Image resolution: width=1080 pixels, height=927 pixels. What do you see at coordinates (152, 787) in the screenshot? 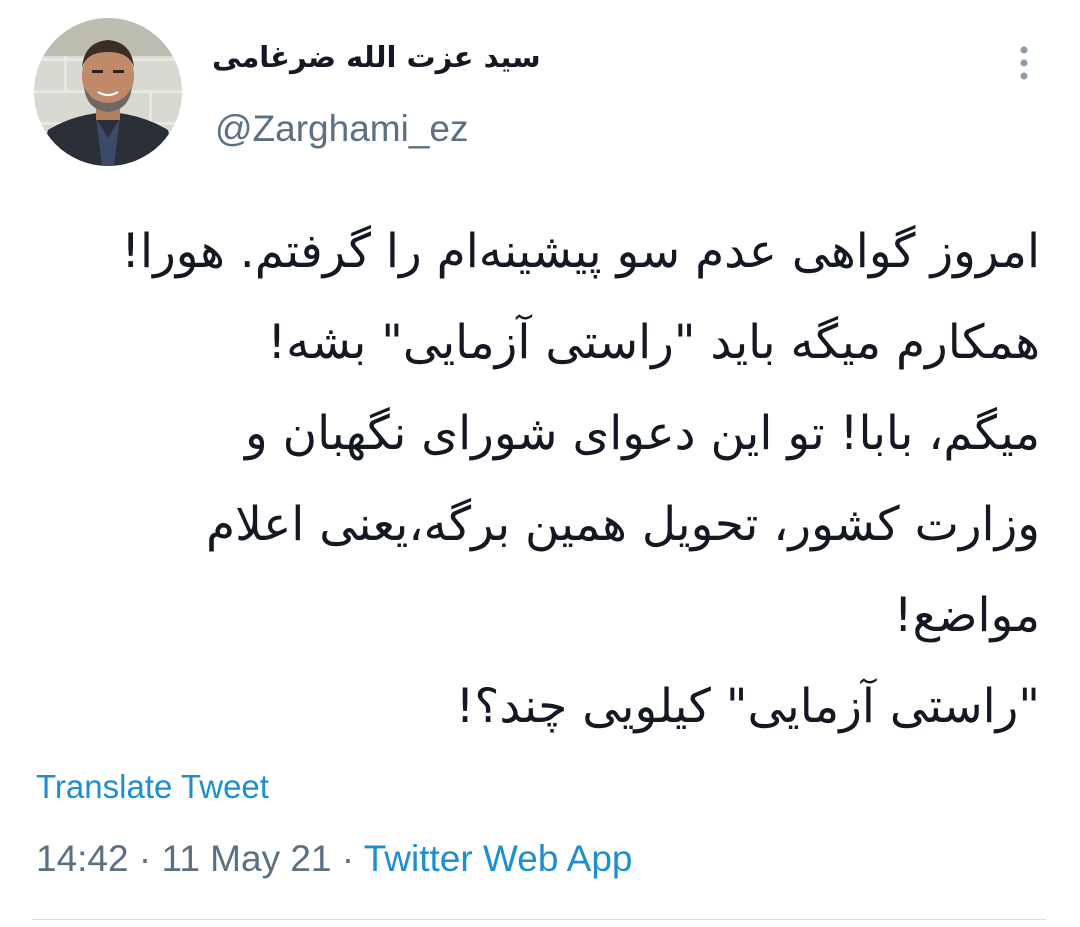
I see `translate-tweet-link: Translate Tweet` at bounding box center [152, 787].